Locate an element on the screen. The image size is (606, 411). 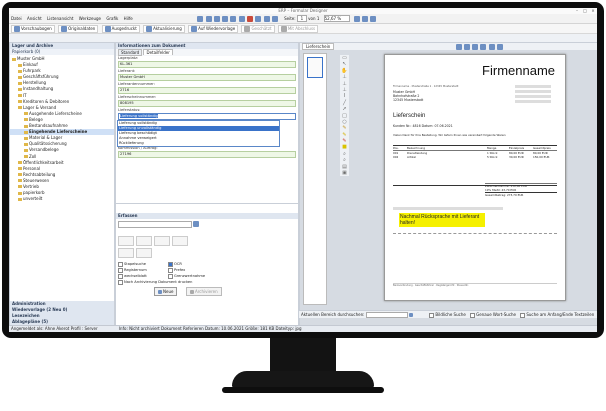
page-input: 1 is located at coordinates (301, 18).